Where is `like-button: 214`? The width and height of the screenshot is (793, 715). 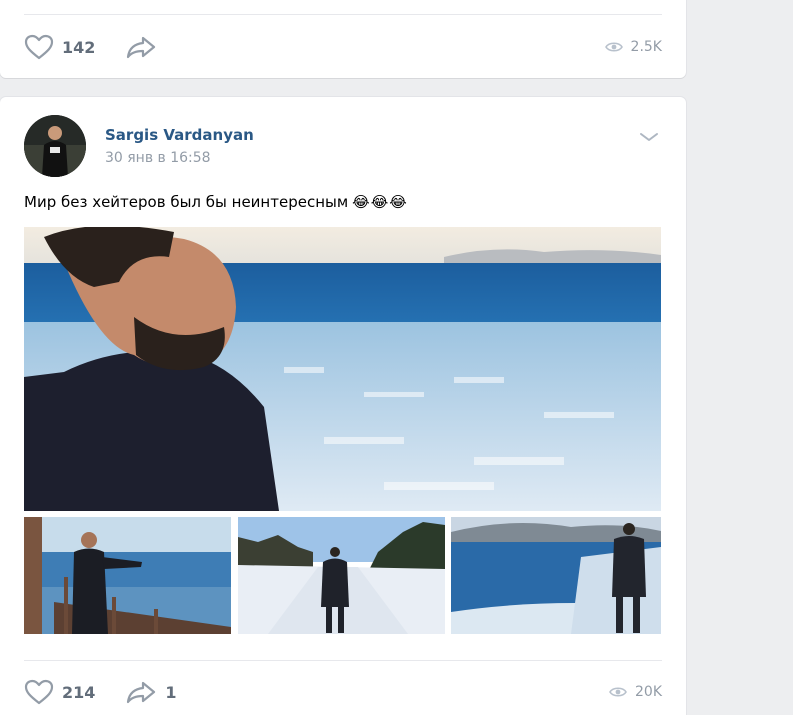 like-button: 214 is located at coordinates (59, 692).